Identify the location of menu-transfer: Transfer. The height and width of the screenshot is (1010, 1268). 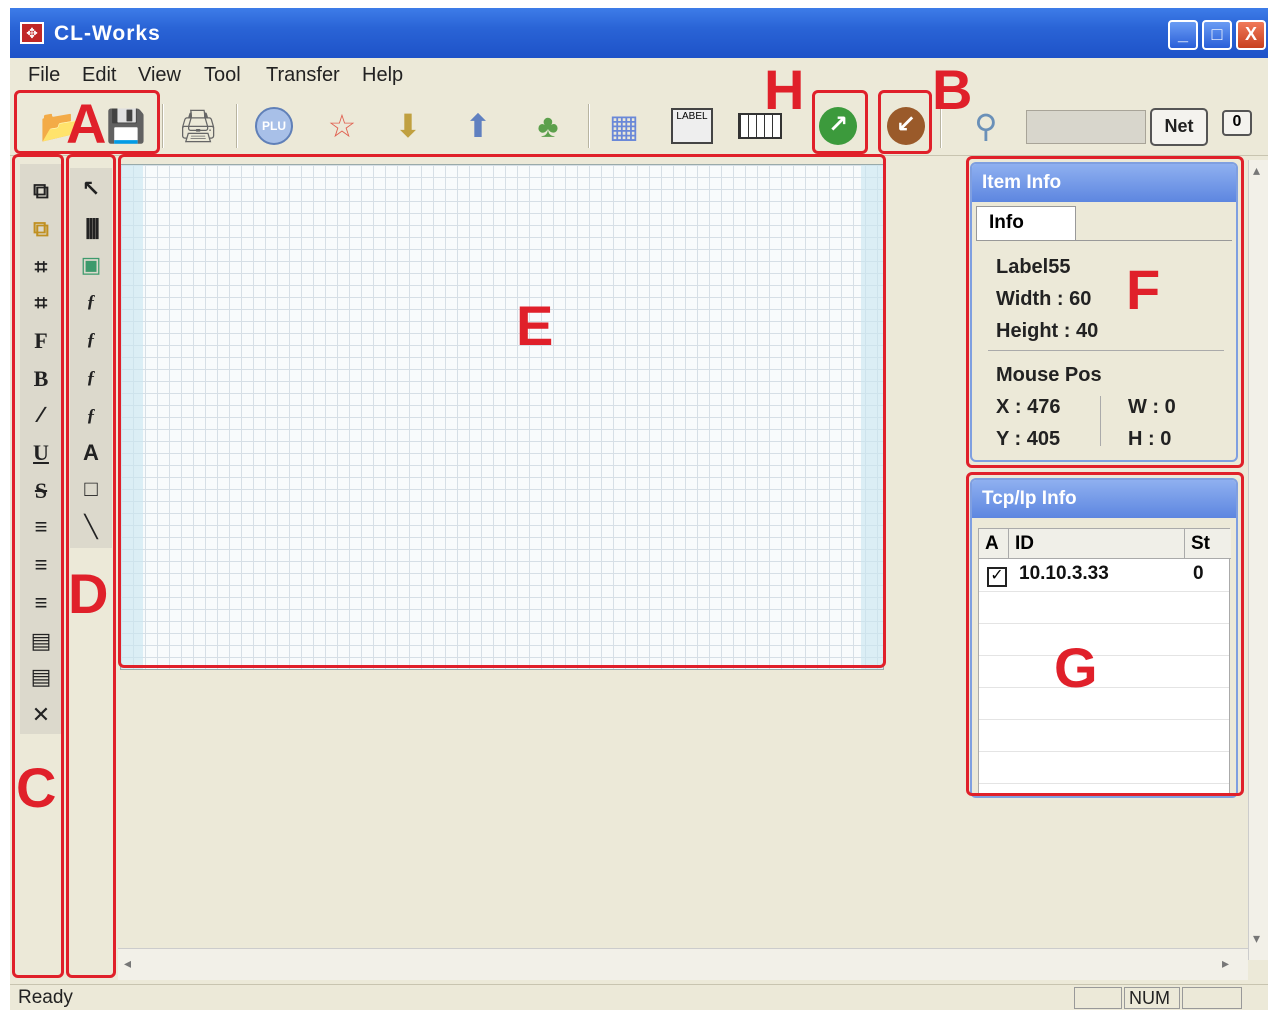
(303, 75).